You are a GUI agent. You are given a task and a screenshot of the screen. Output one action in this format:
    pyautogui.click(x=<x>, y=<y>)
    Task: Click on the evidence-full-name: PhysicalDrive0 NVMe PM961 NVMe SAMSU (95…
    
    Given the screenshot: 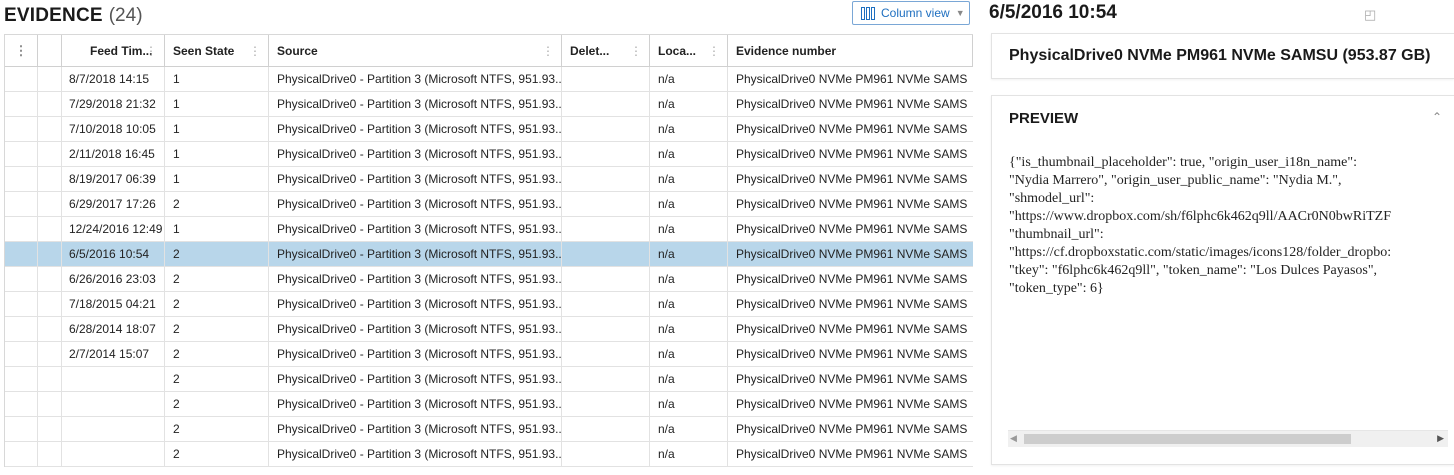 What is the action you would take?
    pyautogui.click(x=1220, y=55)
    